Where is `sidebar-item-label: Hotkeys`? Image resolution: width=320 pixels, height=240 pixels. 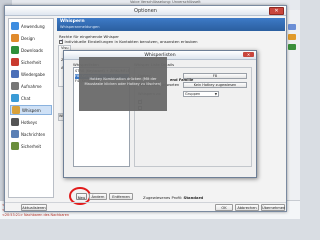 sidebar-item-label: Hotkeys is located at coordinates (29, 122).